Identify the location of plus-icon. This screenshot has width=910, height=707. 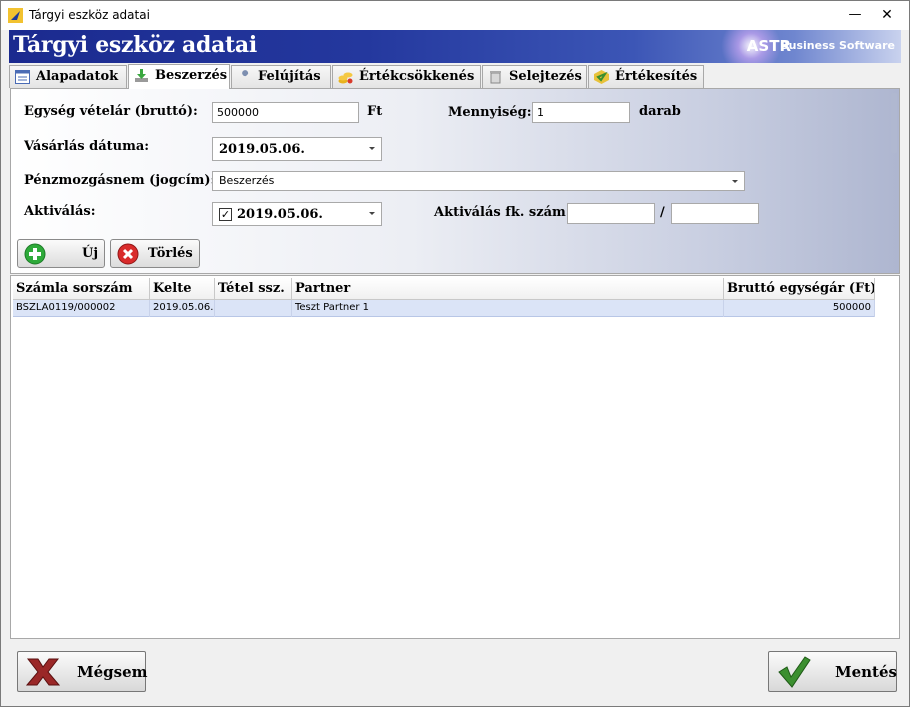
(35, 254).